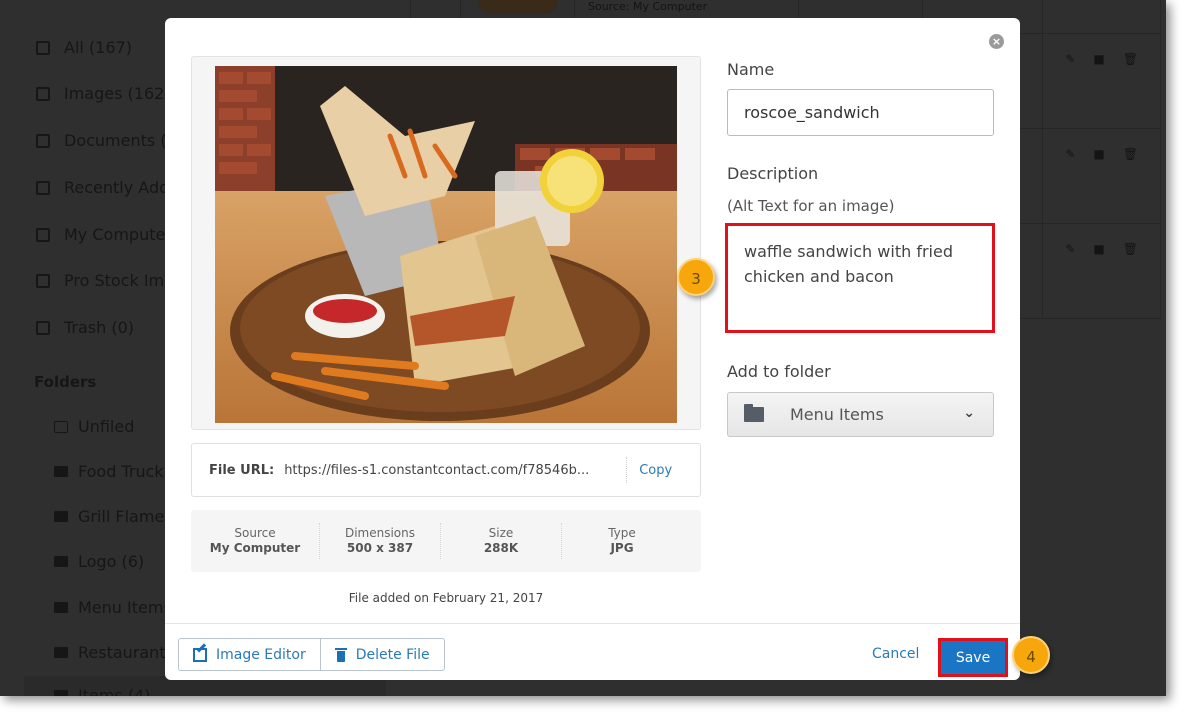 This screenshot has width=1200, height=712. Describe the element at coordinates (501, 540) in the screenshot. I see `meta-size: Size 288K` at that location.